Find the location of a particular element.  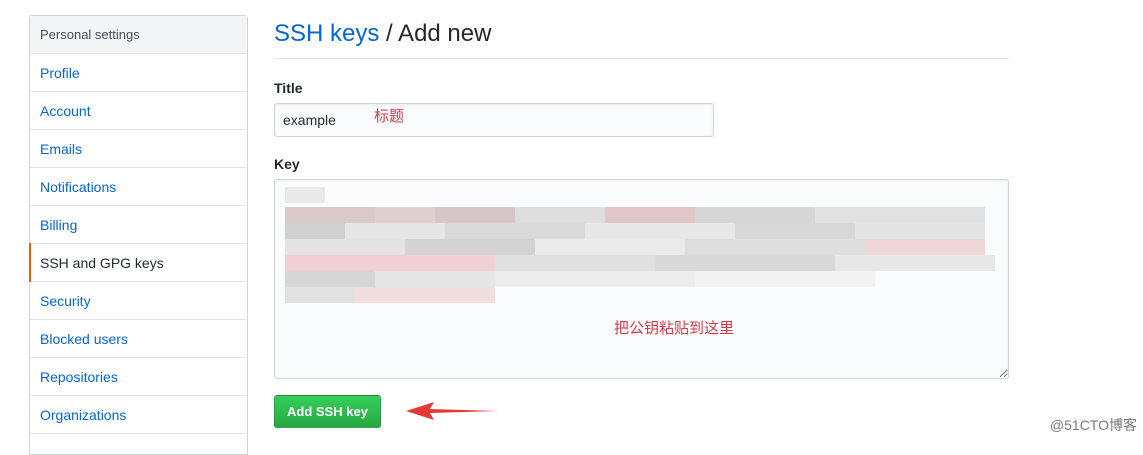

sidebar-item-account: Account is located at coordinates (138, 111).